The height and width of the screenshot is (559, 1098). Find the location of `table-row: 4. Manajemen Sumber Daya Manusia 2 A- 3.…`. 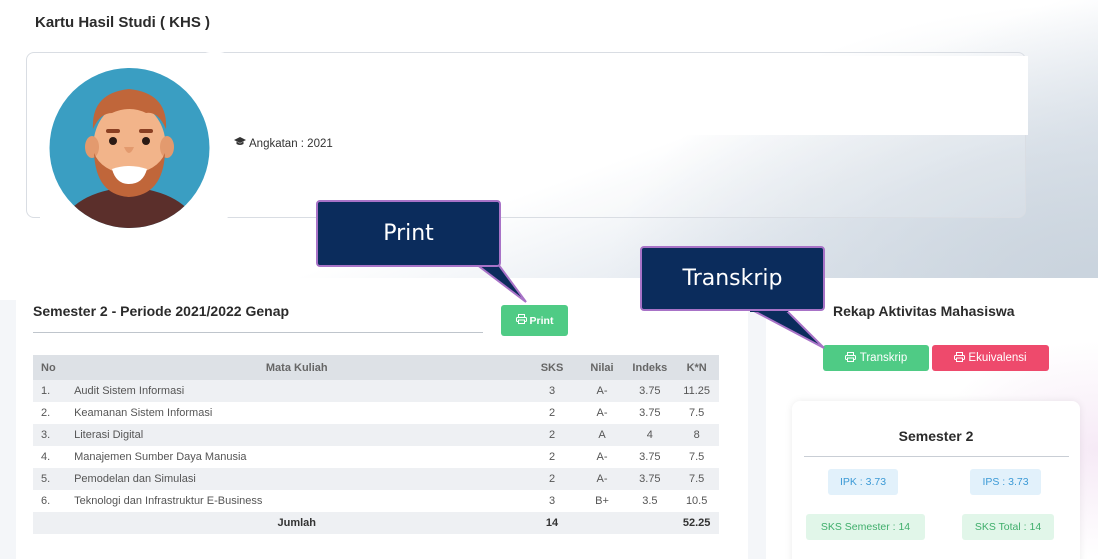

table-row: 4. Manajemen Sumber Daya Manusia 2 A- 3.… is located at coordinates (376, 457).